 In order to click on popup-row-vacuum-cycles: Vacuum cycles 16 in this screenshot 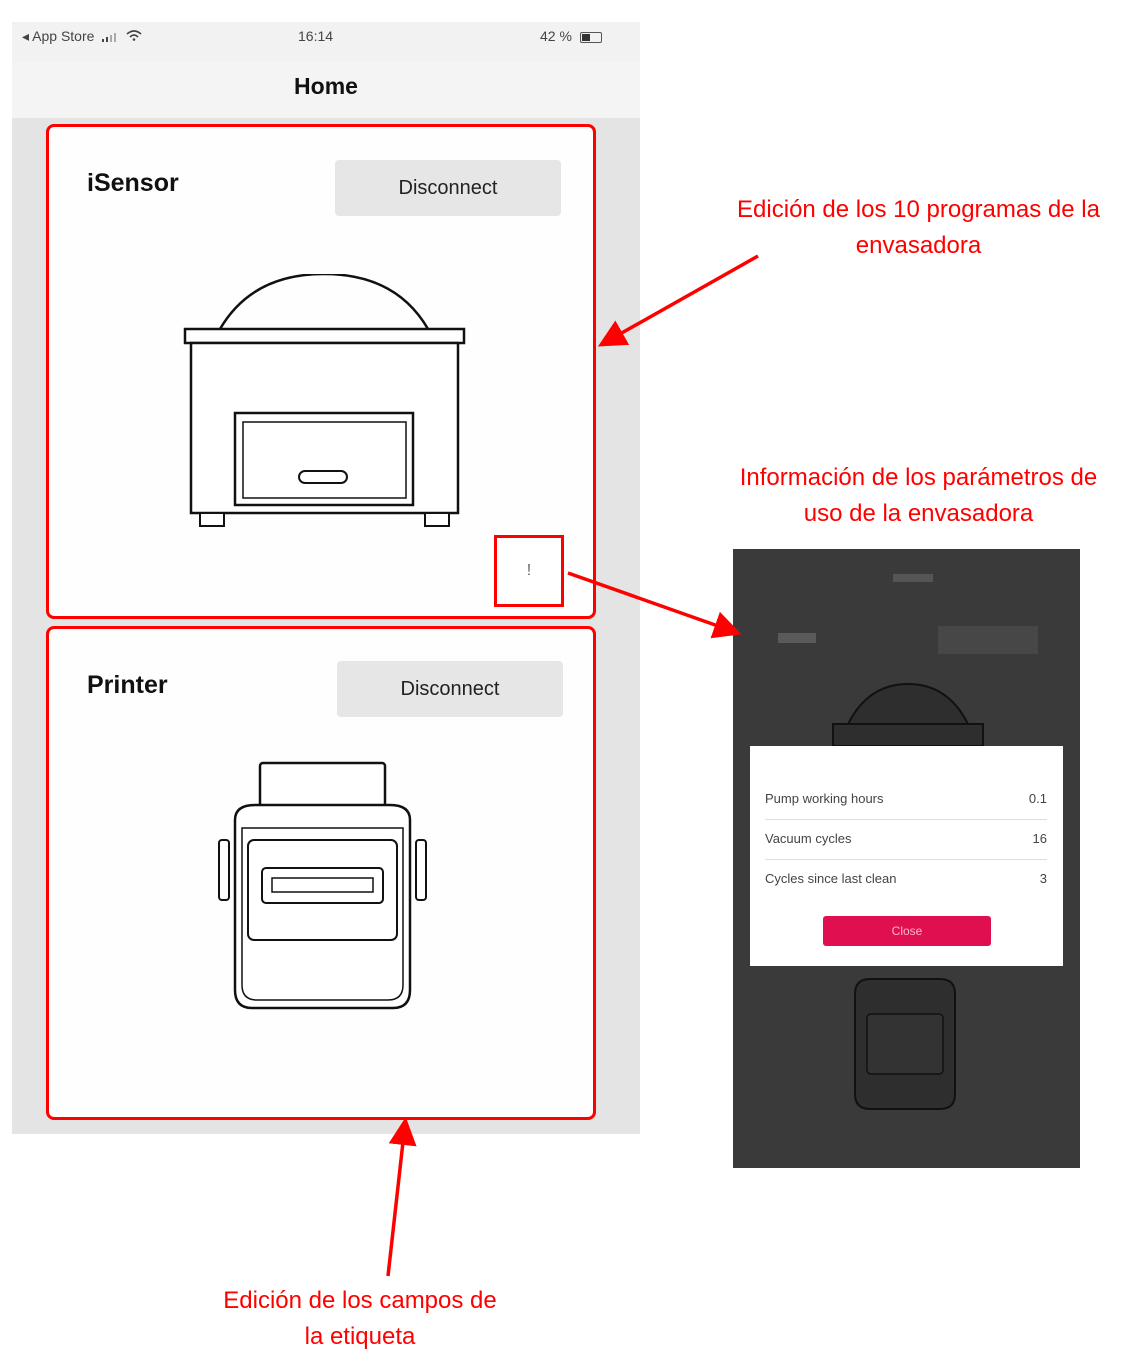, I will do `click(906, 840)`.